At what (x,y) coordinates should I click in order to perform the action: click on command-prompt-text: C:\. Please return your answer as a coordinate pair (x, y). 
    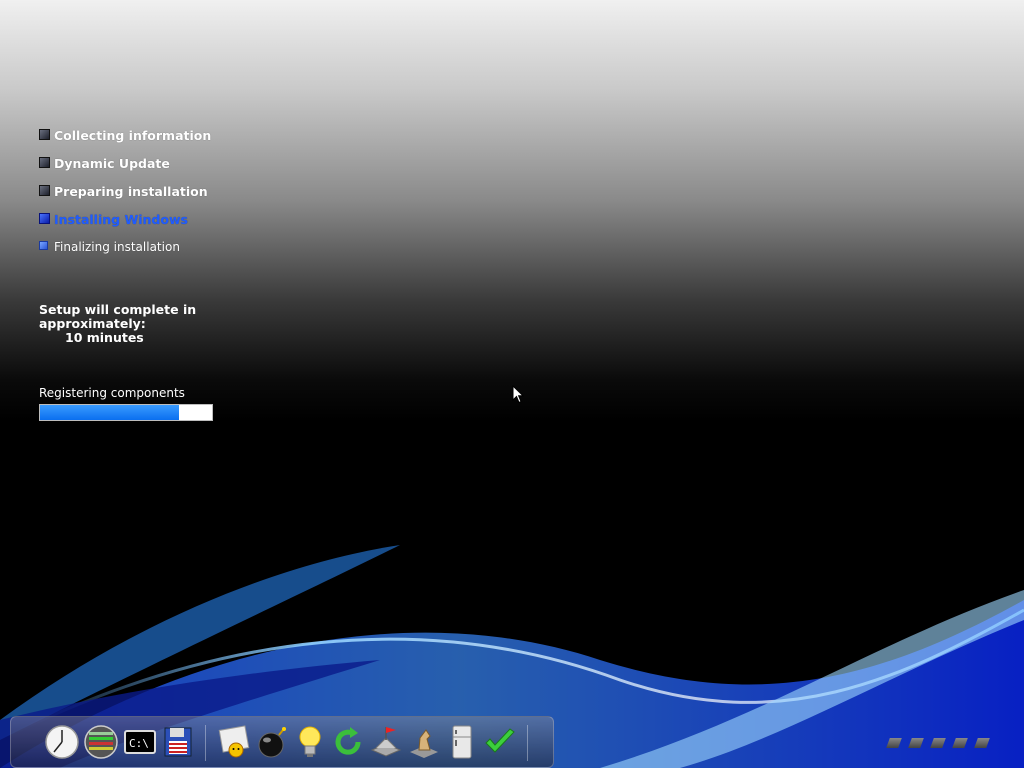
    Looking at the image, I should click on (140, 742).